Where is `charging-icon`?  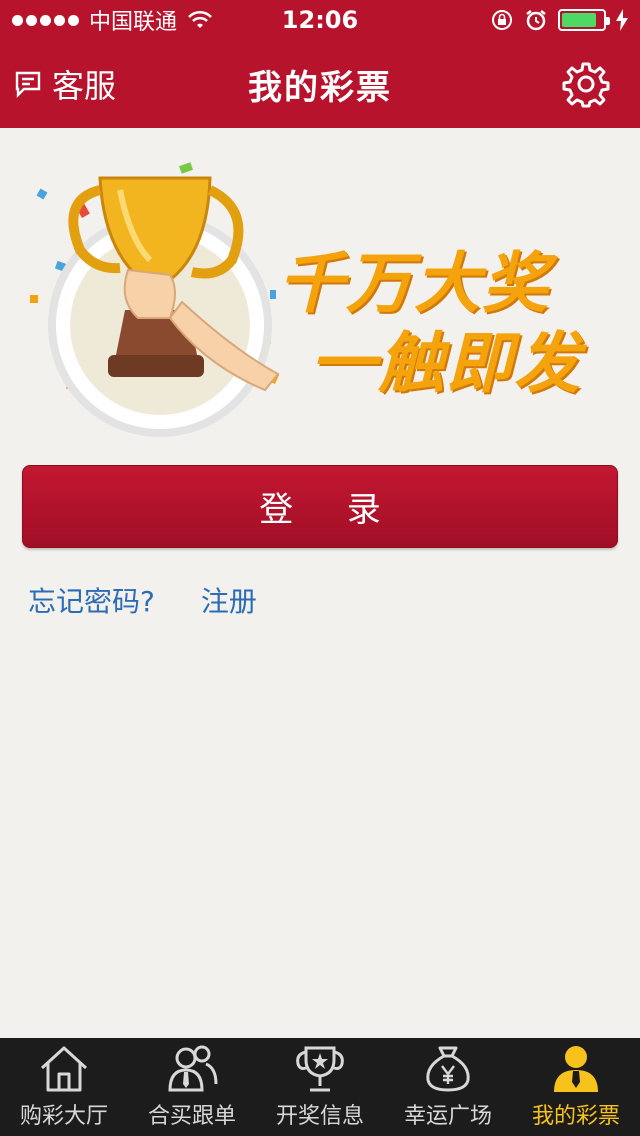
charging-icon is located at coordinates (622, 20).